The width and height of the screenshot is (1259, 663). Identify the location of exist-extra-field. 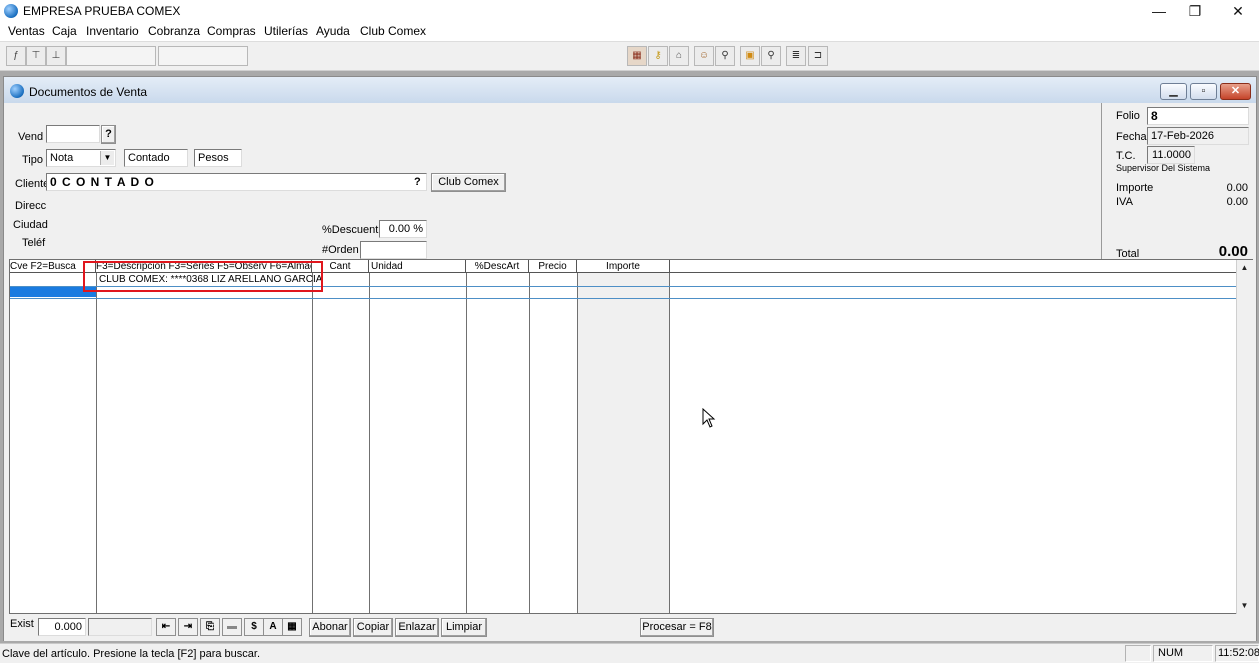
(120, 627).